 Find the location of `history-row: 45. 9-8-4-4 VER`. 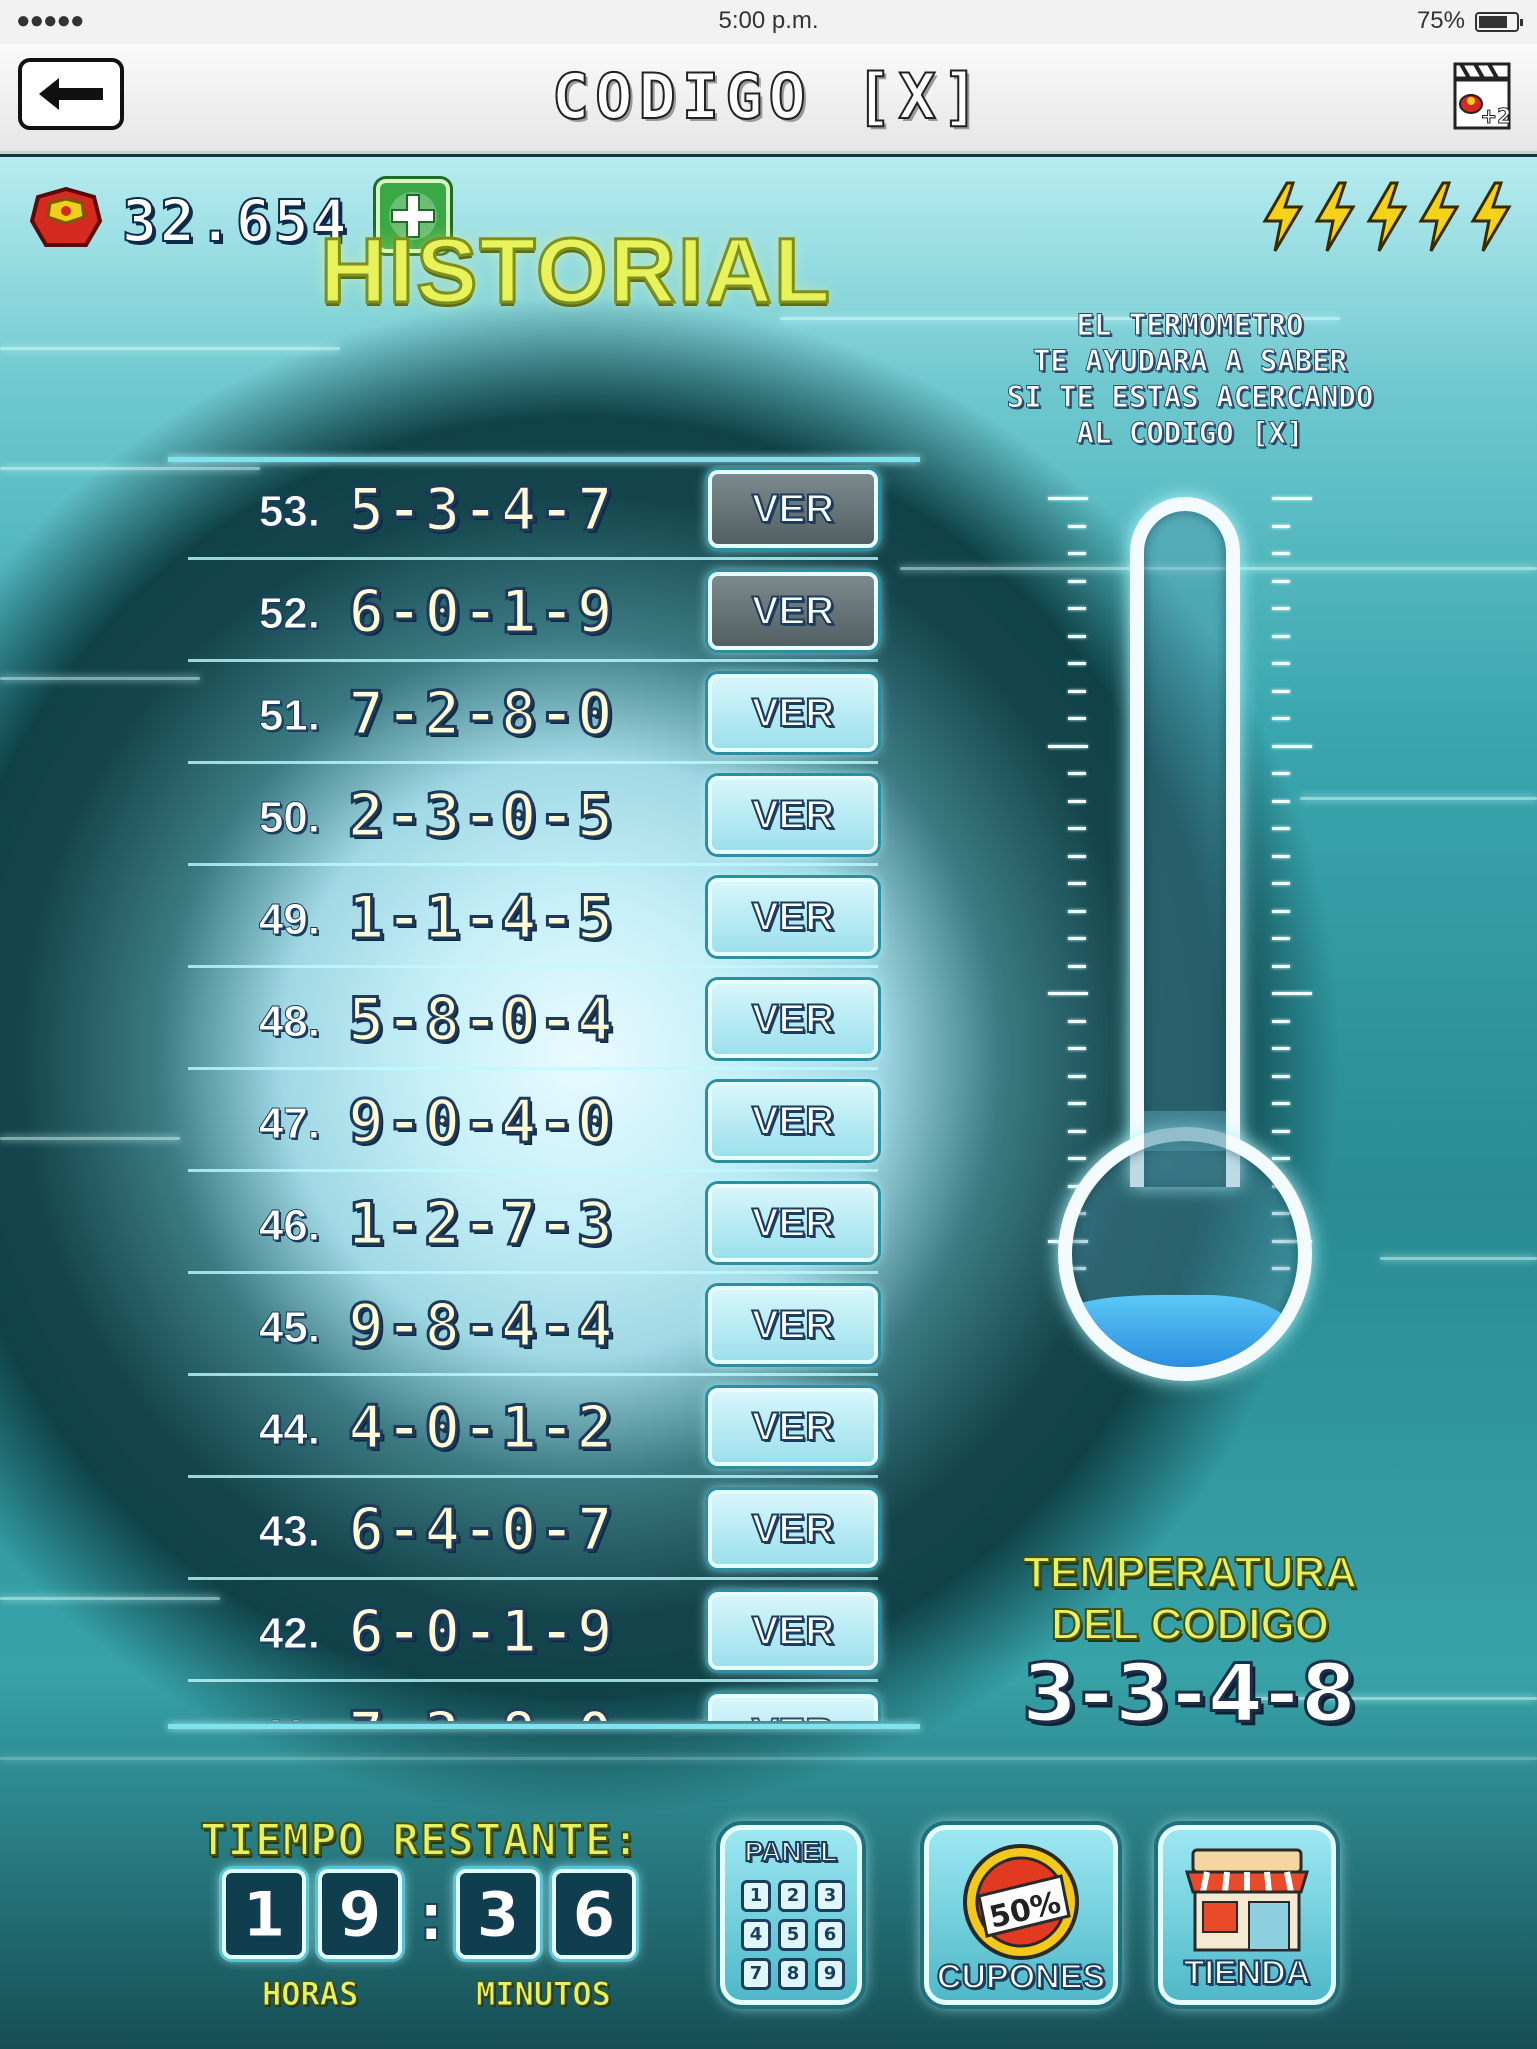

history-row: 45. 9-8-4-4 VER is located at coordinates (538, 1332).